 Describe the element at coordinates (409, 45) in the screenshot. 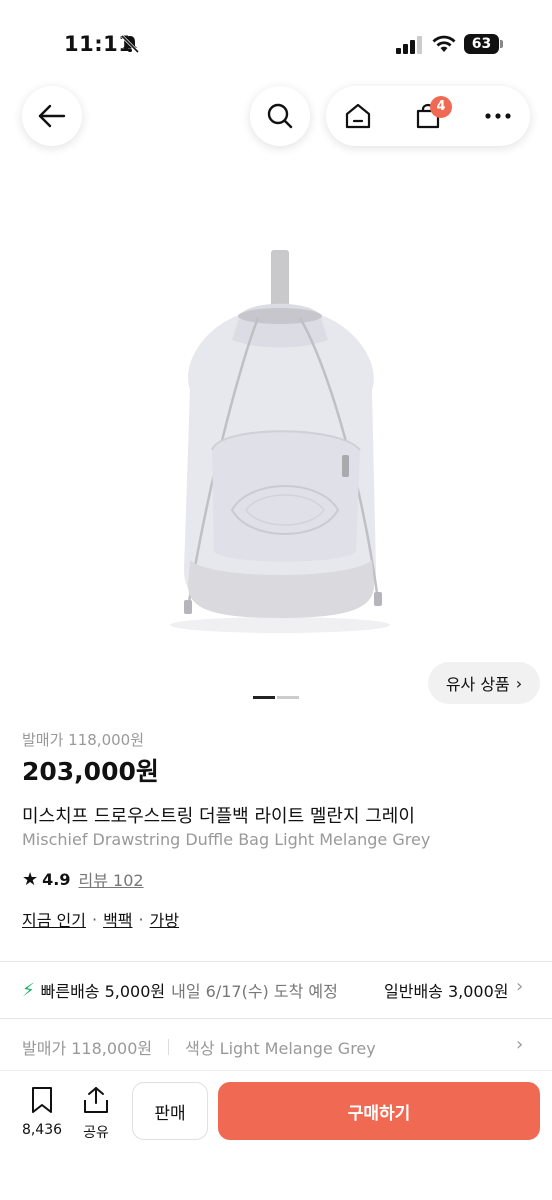

I see `signal-icon` at that location.